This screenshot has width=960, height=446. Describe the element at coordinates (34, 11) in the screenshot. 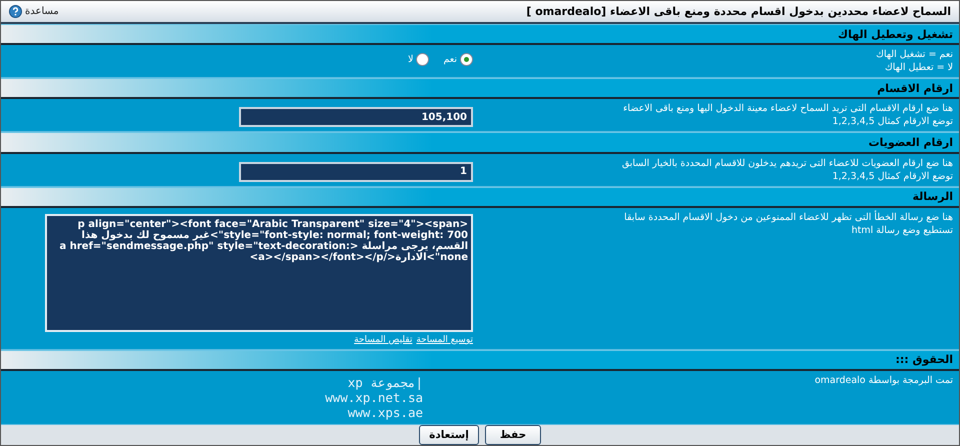

I see `help-link: مساعدة` at that location.